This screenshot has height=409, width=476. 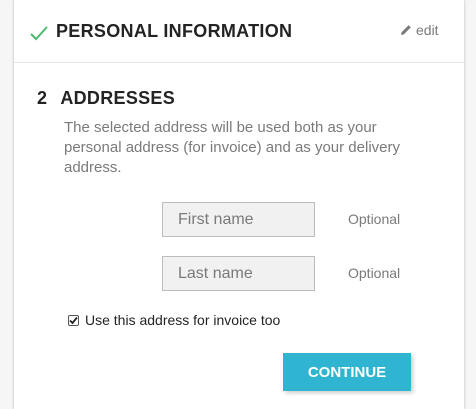 What do you see at coordinates (42, 98) in the screenshot?
I see `step-number: 2` at bounding box center [42, 98].